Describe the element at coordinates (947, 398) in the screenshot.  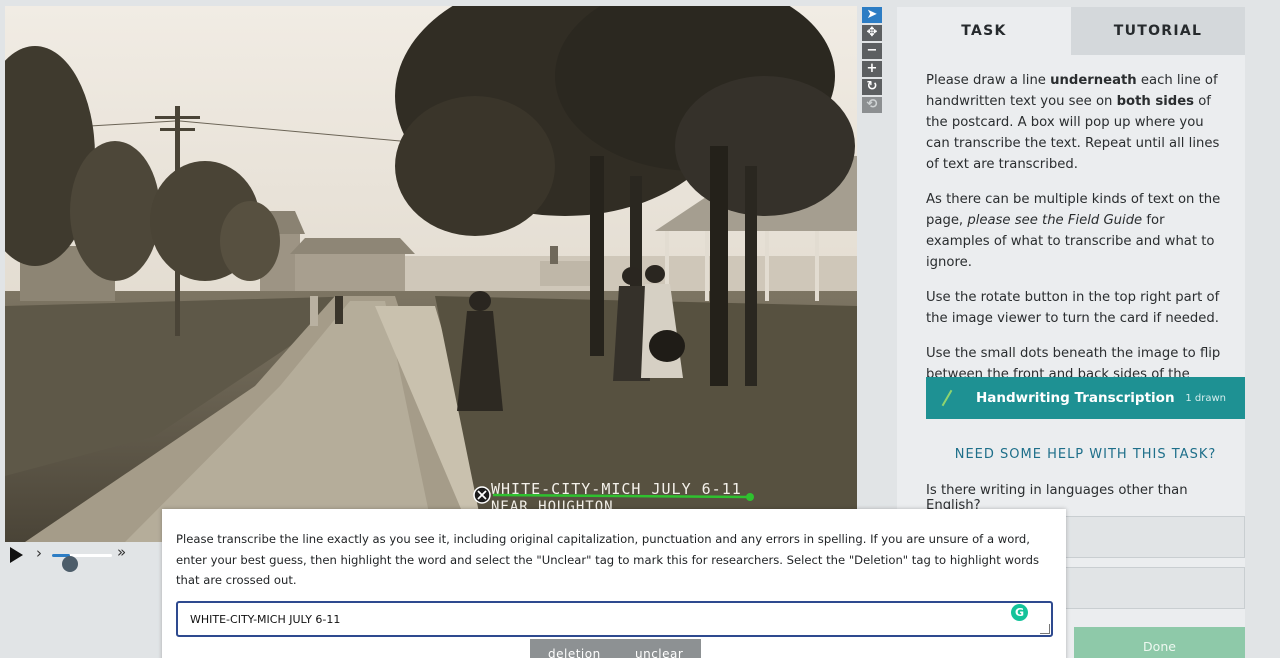
I see `line-tool-icon` at that location.